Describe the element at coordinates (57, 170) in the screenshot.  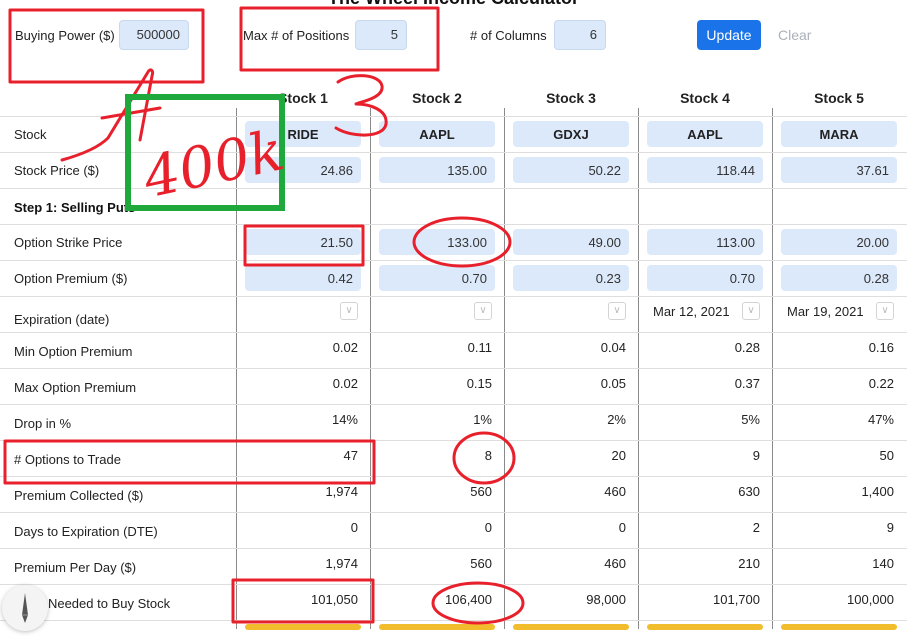
I see `row-label-stock-price: Stock Price ($)` at that location.